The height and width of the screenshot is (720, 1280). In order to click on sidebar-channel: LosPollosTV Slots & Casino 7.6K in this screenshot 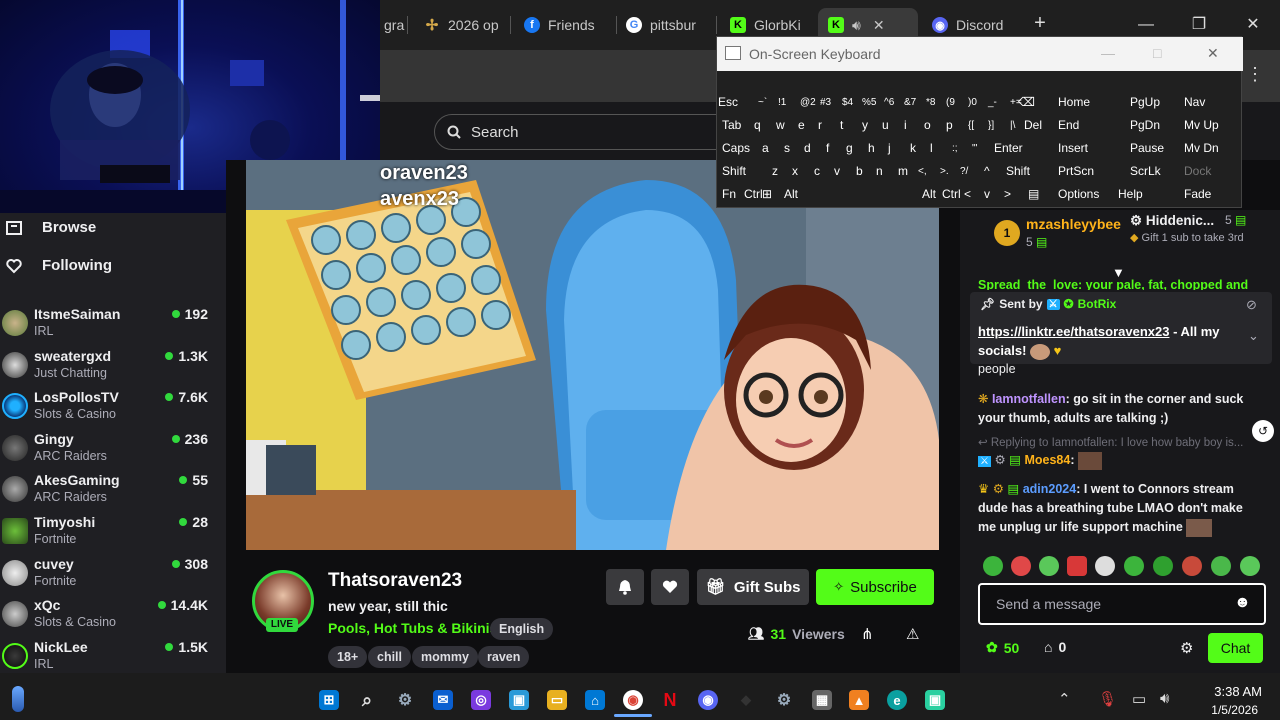, I will do `click(110, 408)`.